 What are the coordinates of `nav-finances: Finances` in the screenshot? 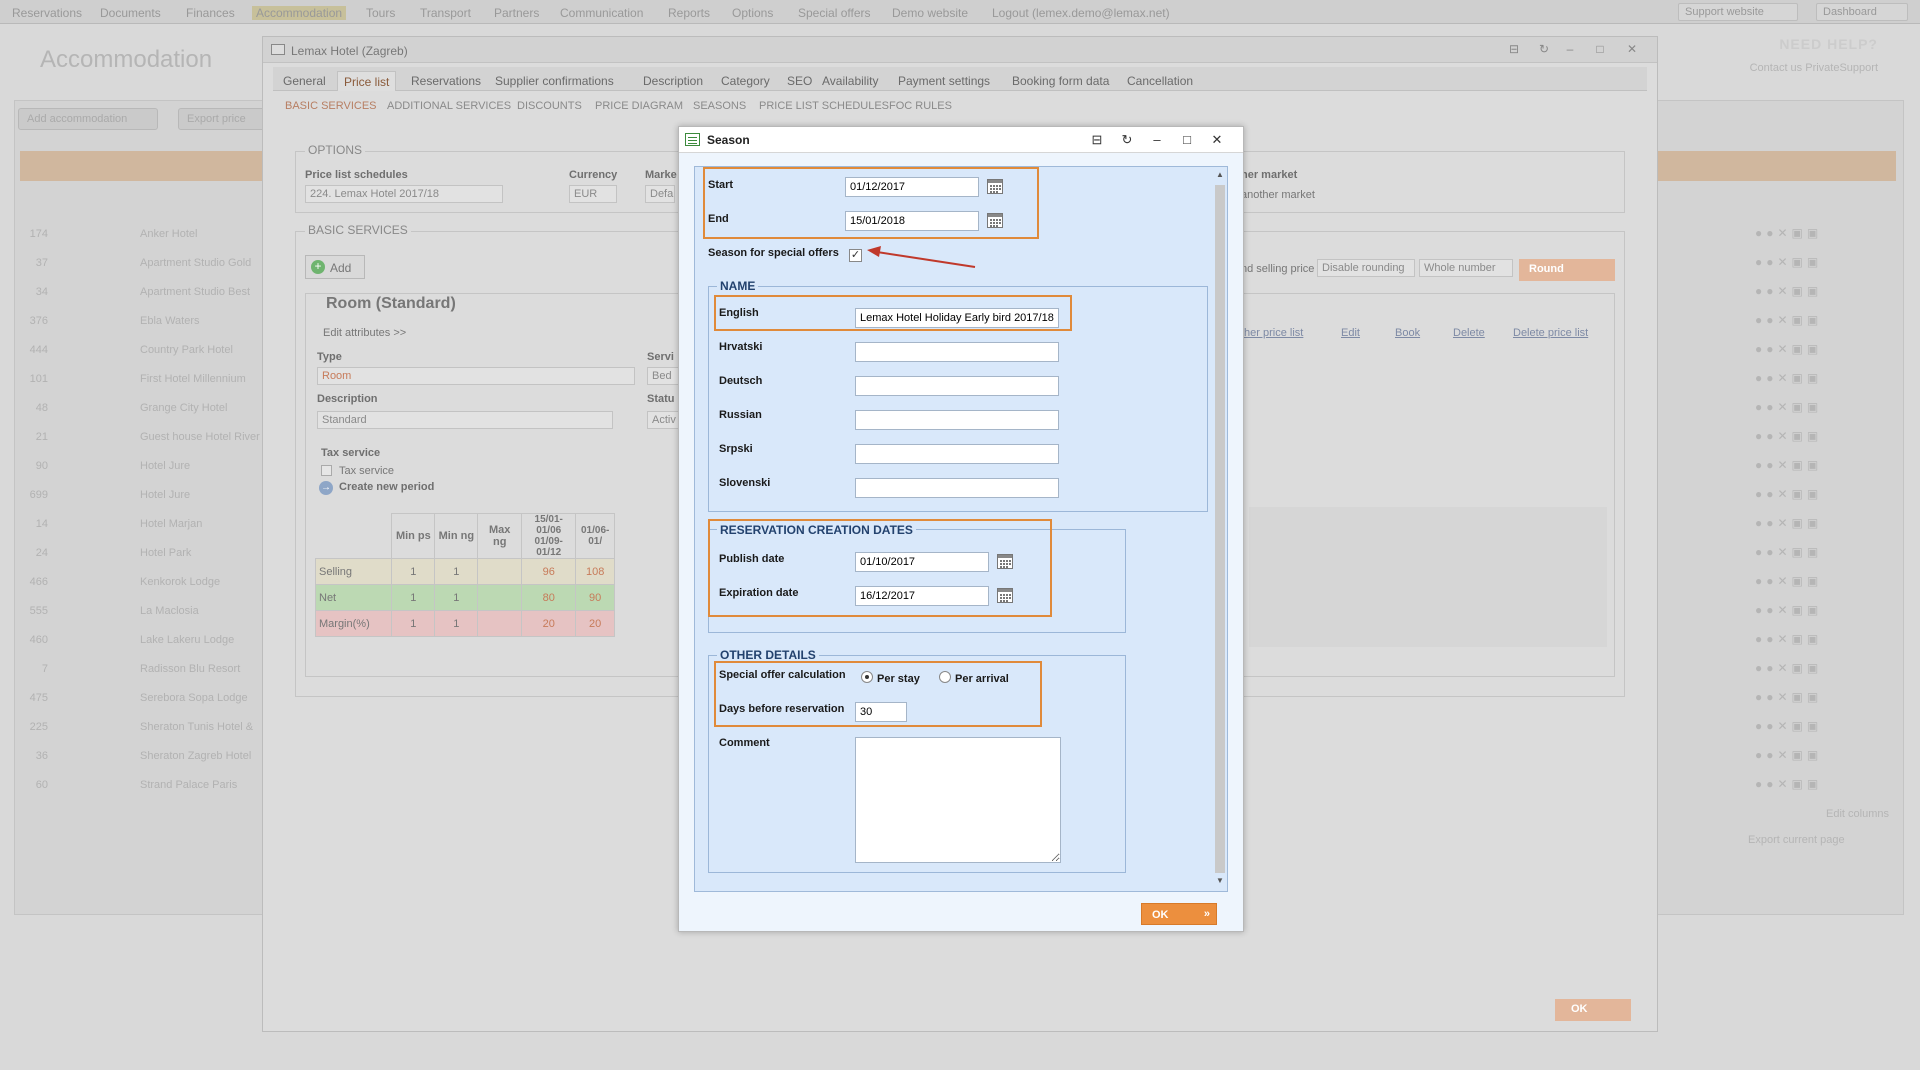 It's located at (210, 13).